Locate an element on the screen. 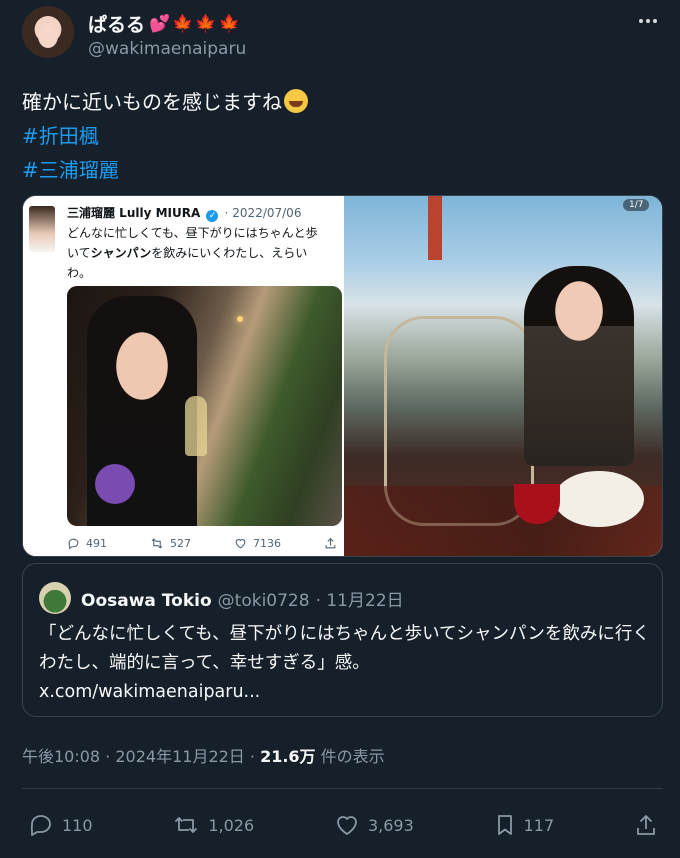  embedded-author: 三浦瑠麗 Lully MIURA ✓ · 2022/07/06 is located at coordinates (184, 213).